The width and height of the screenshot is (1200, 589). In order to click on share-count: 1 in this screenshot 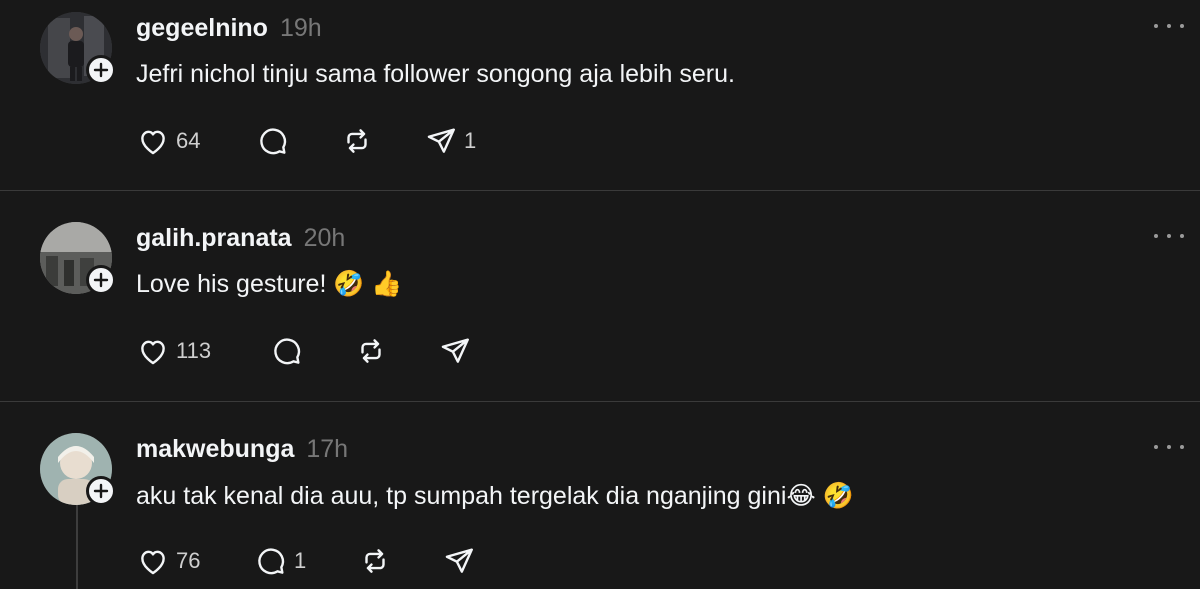, I will do `click(470, 140)`.